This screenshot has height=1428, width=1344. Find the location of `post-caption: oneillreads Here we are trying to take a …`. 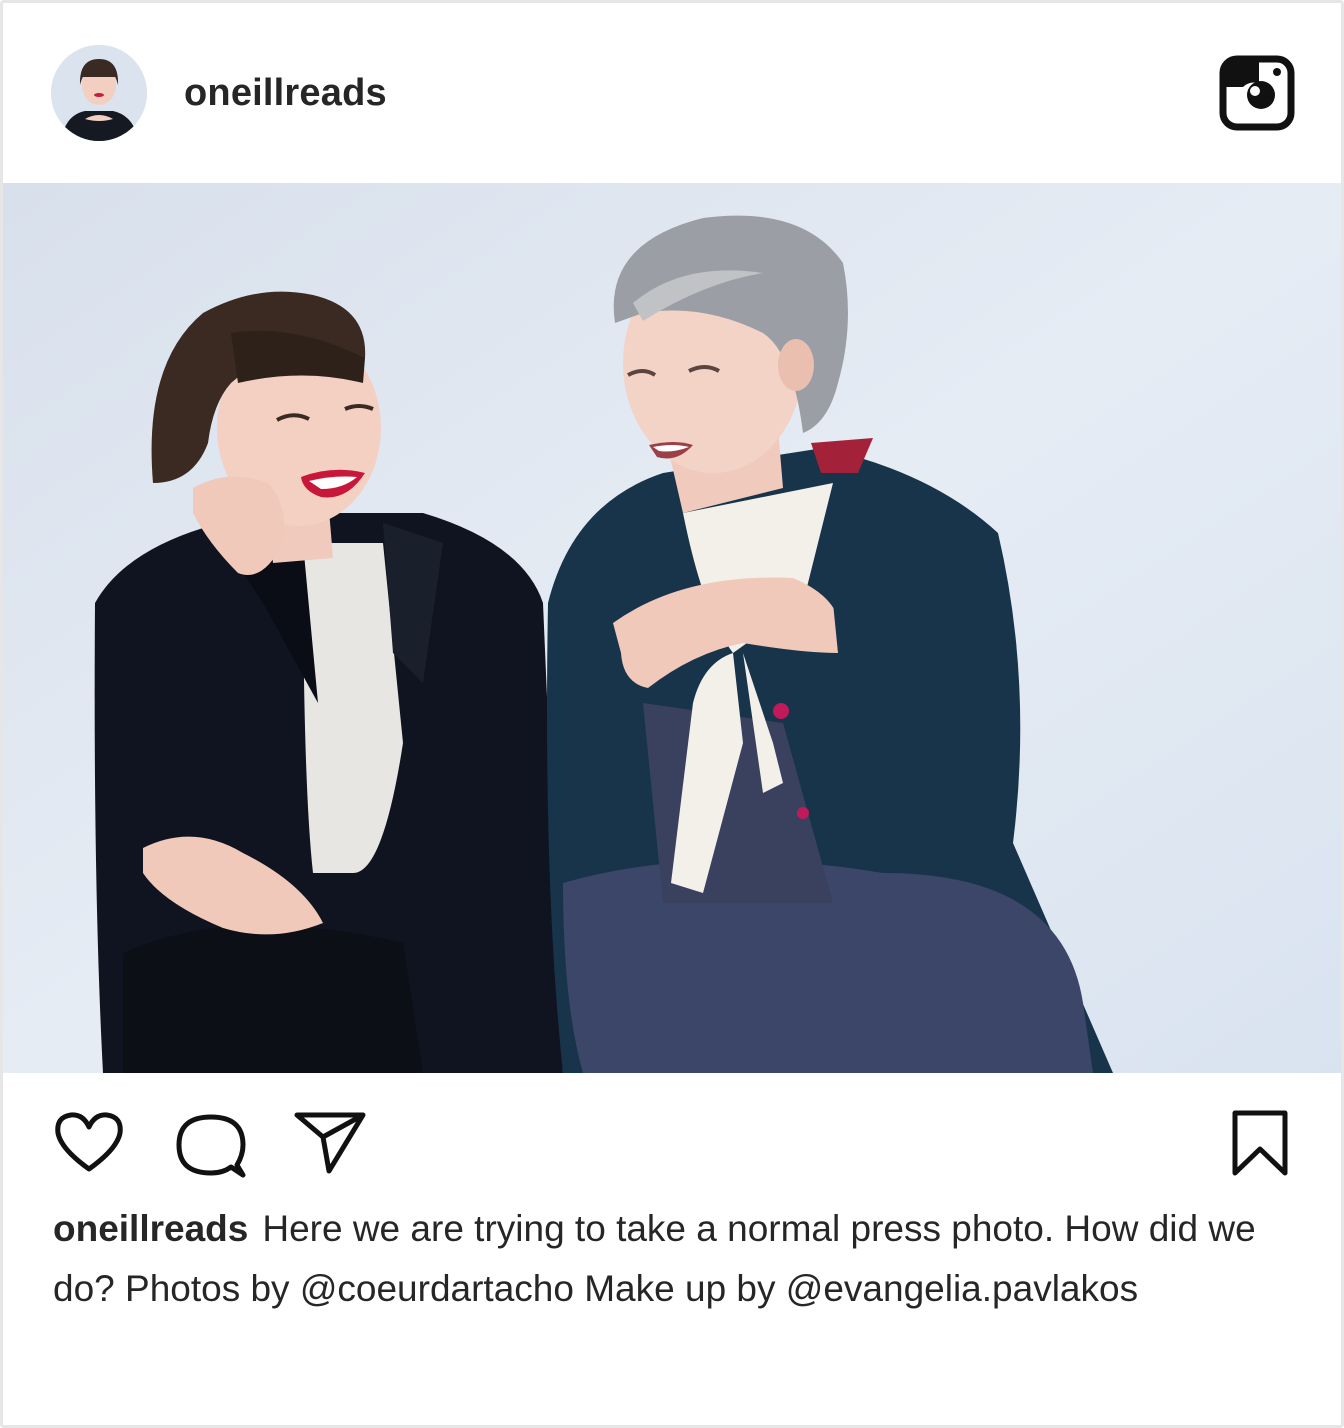

post-caption: oneillreads Here we are trying to take a … is located at coordinates (678, 1259).